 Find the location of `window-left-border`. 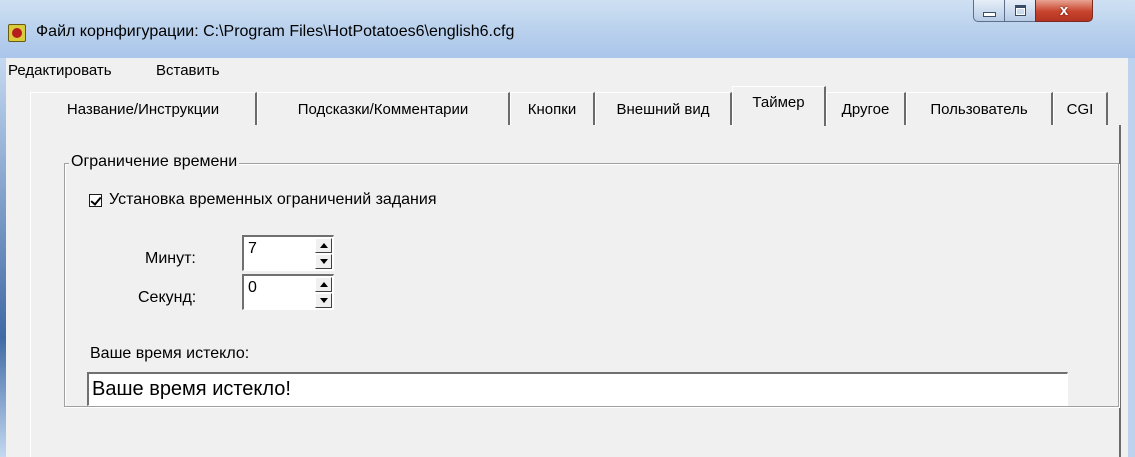

window-left-border is located at coordinates (3, 257).